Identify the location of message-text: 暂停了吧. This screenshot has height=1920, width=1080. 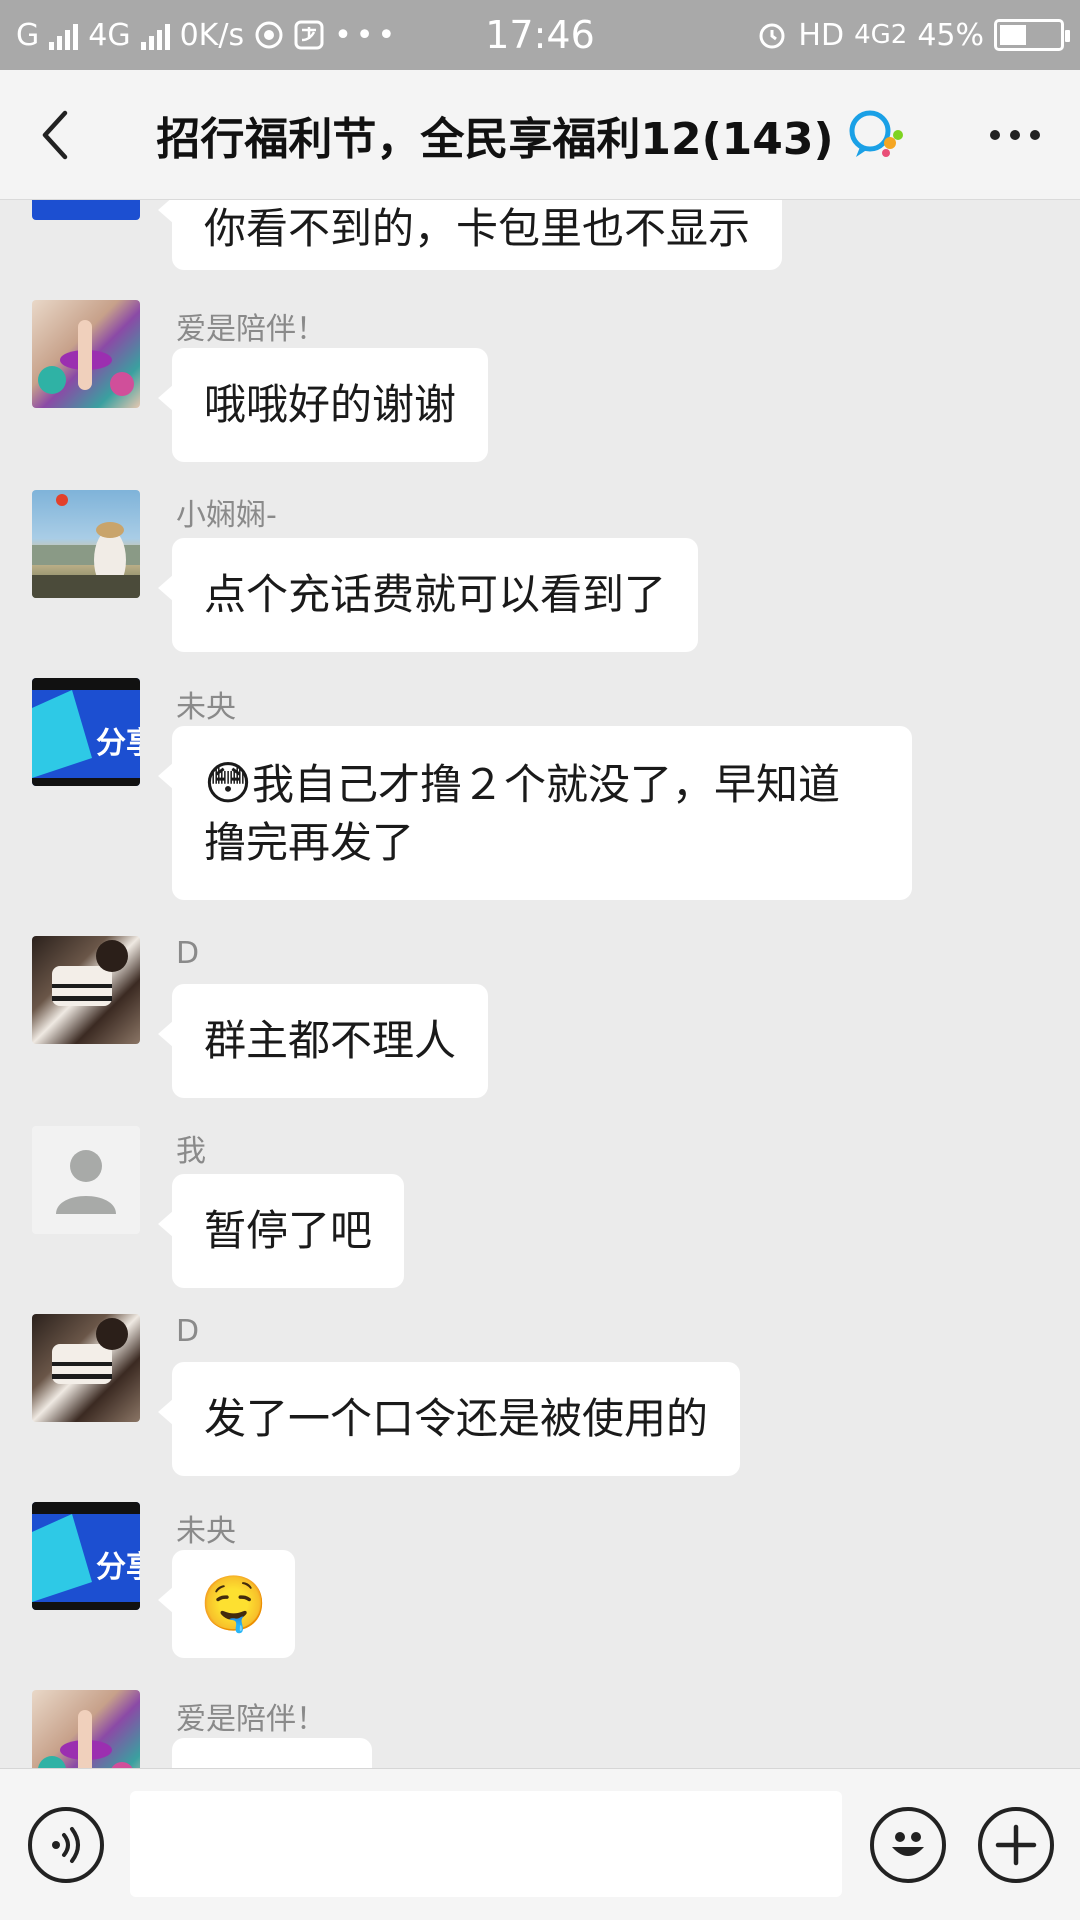
(288, 1230).